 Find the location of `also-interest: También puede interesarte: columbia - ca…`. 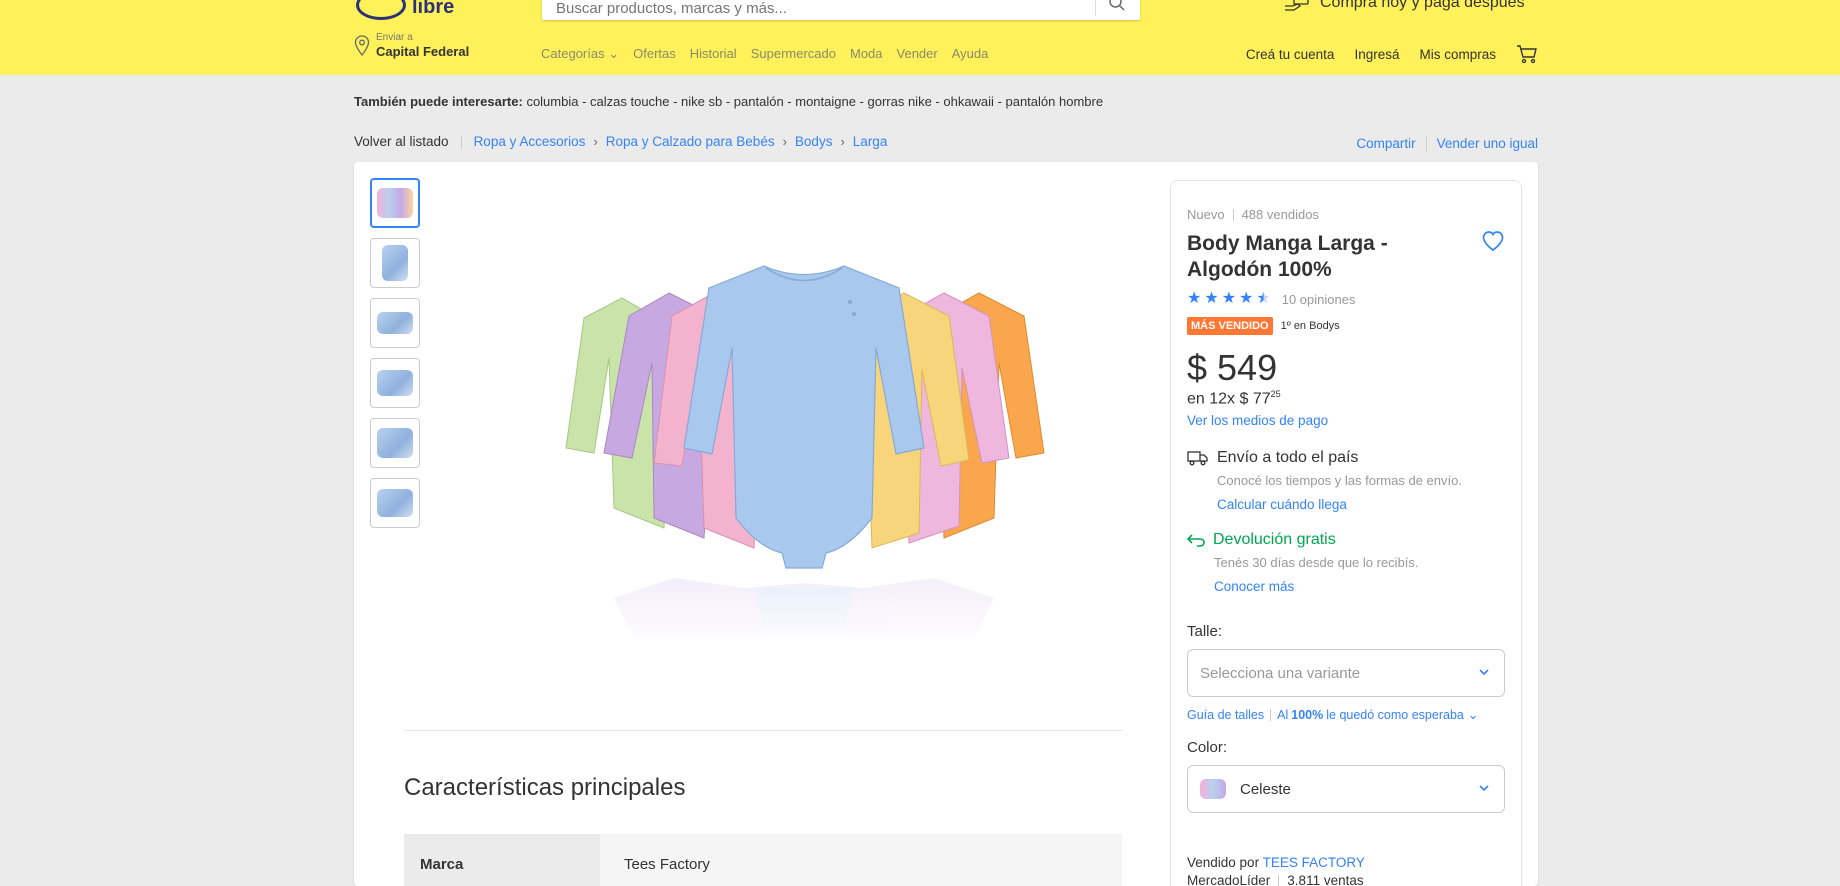

also-interest: También puede interesarte: columbia - ca… is located at coordinates (728, 101).